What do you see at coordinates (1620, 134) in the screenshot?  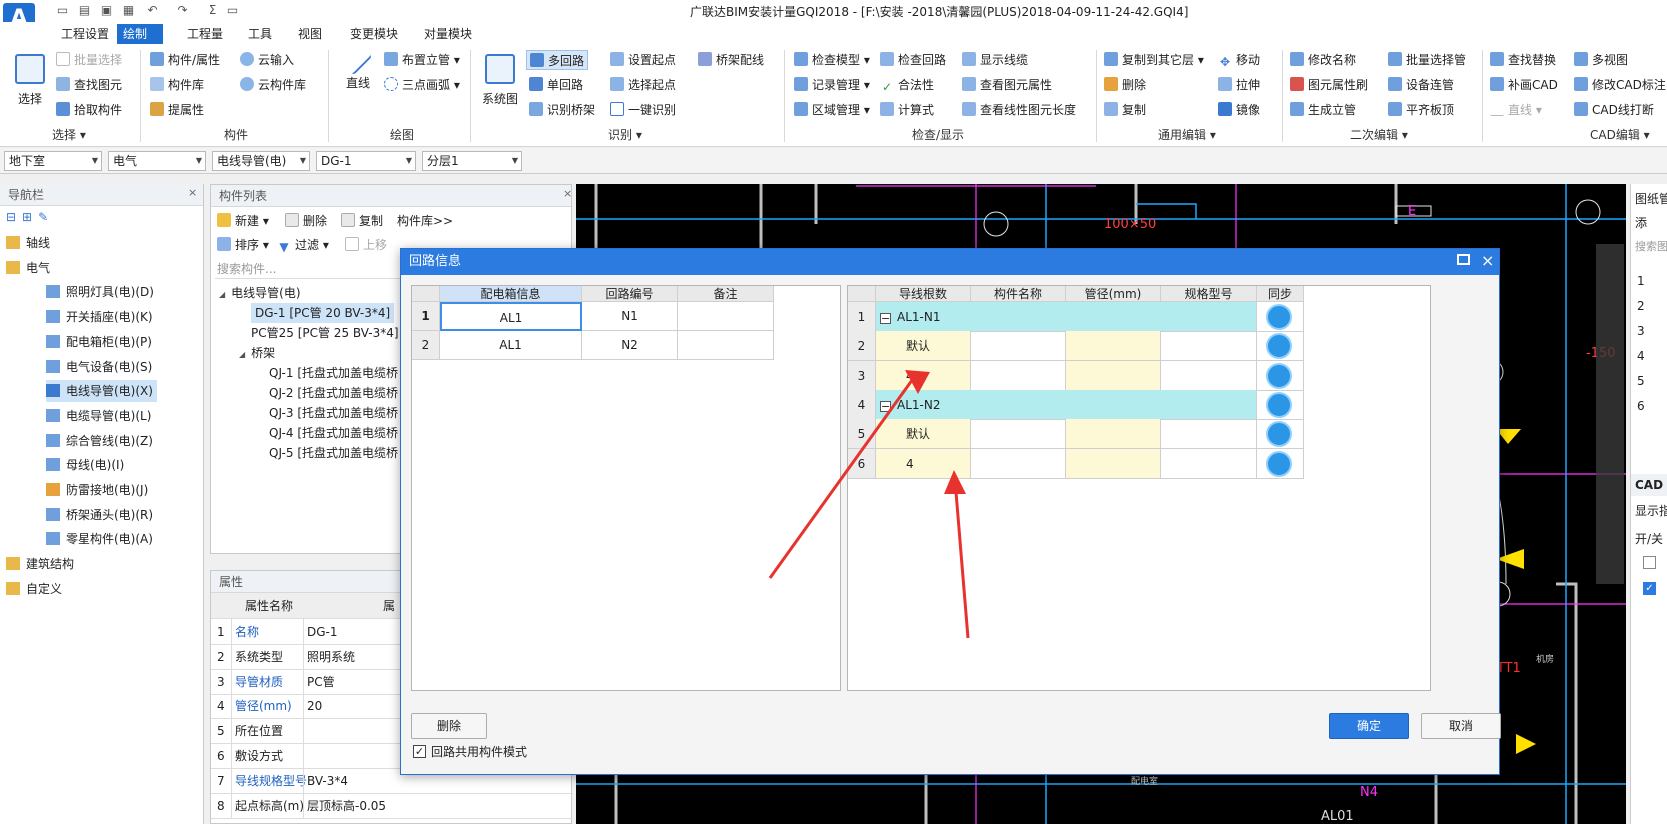 I see `cad-group-label: CAD编辑 ▾` at bounding box center [1620, 134].